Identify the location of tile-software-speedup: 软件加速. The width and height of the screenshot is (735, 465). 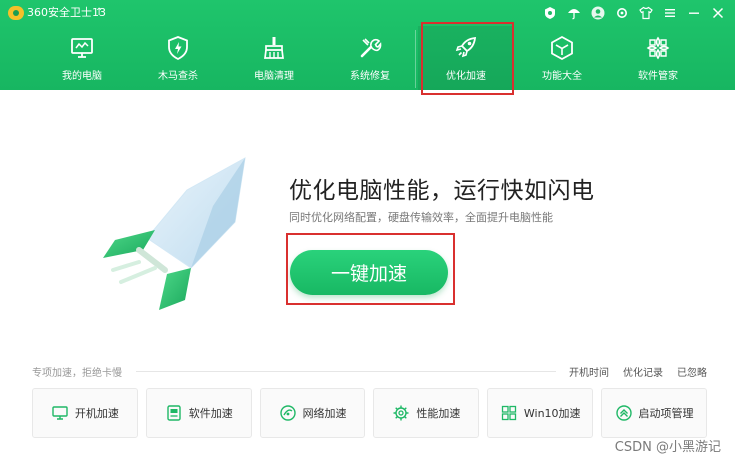
(198, 413).